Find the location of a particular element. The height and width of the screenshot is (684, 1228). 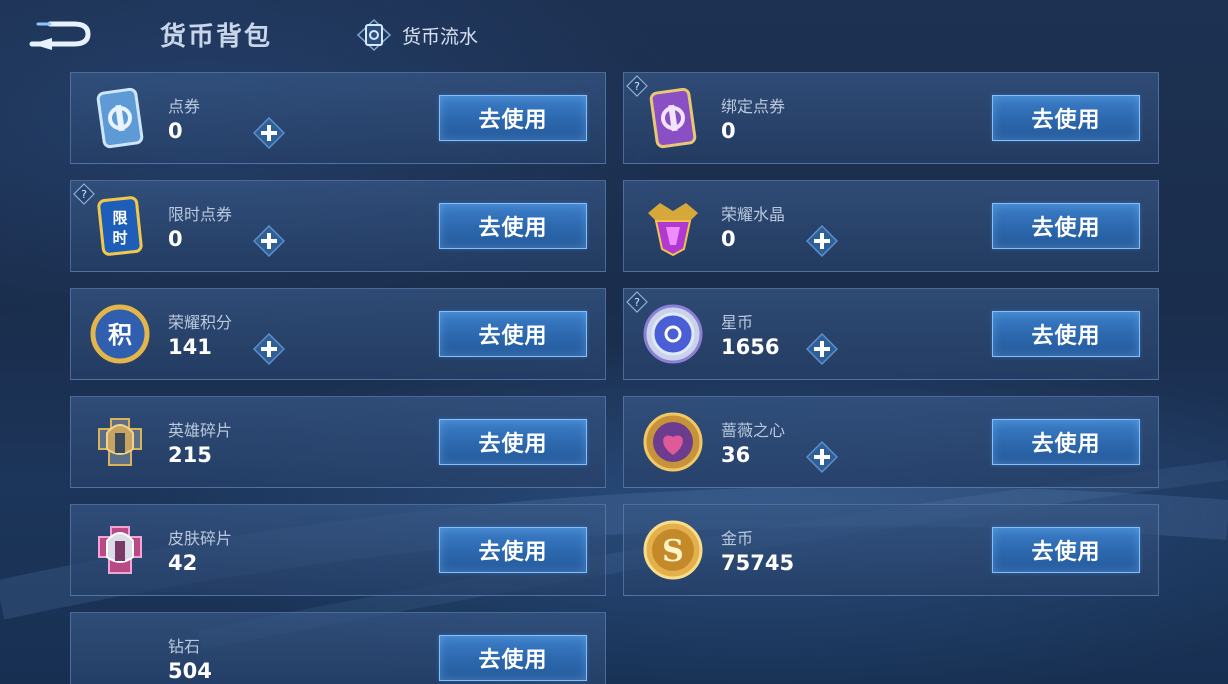

purple-coupon-icon is located at coordinates (673, 118).